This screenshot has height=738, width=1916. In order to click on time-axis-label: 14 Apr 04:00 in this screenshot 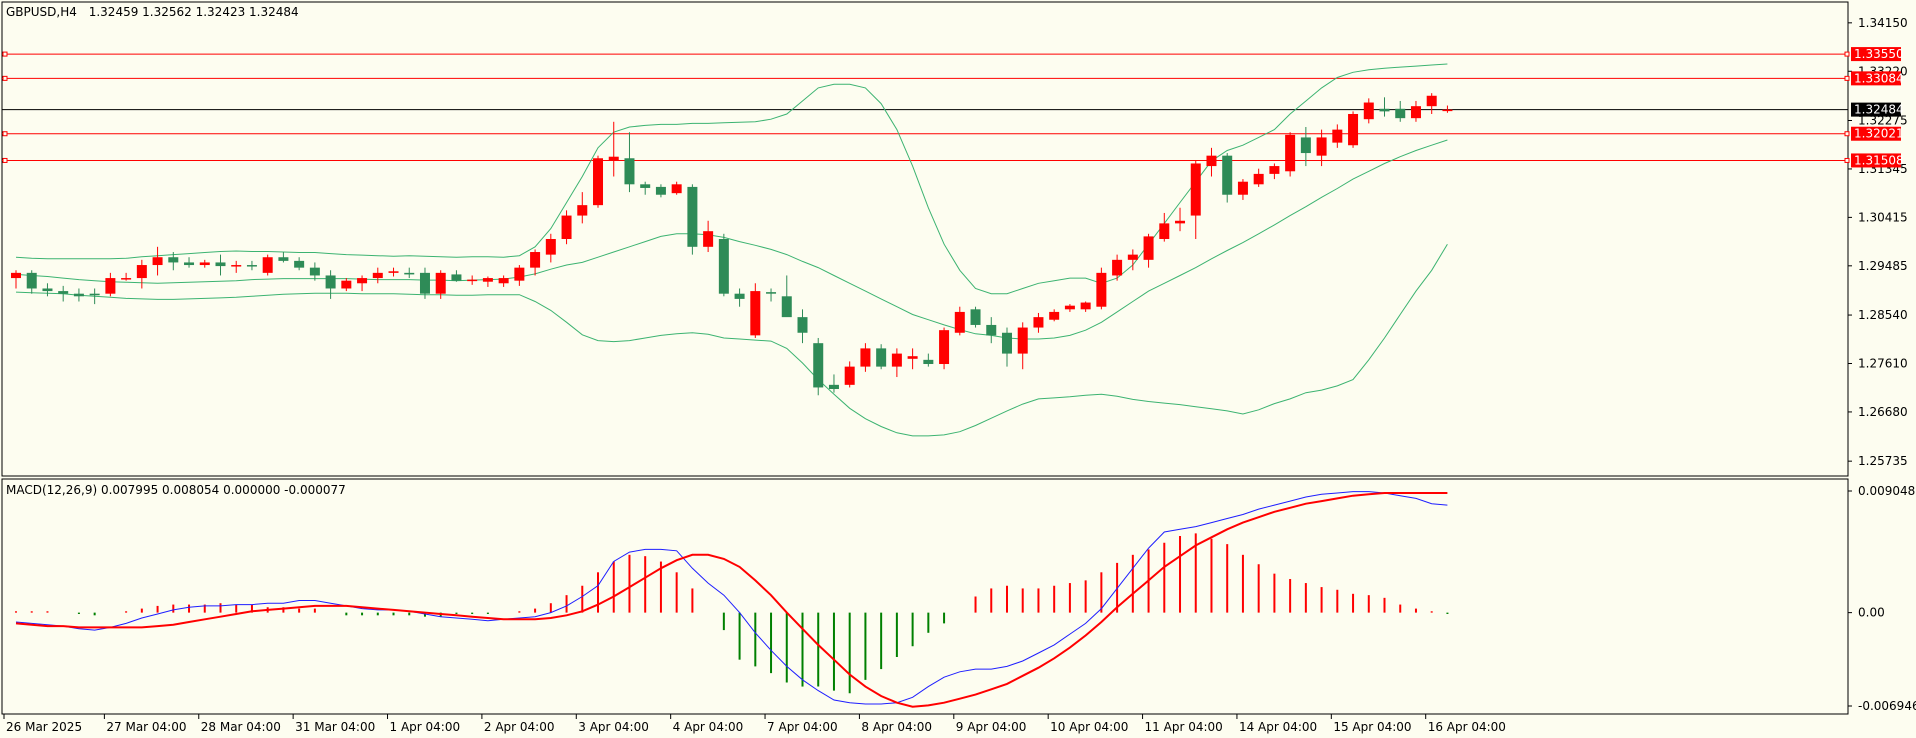, I will do `click(1278, 727)`.